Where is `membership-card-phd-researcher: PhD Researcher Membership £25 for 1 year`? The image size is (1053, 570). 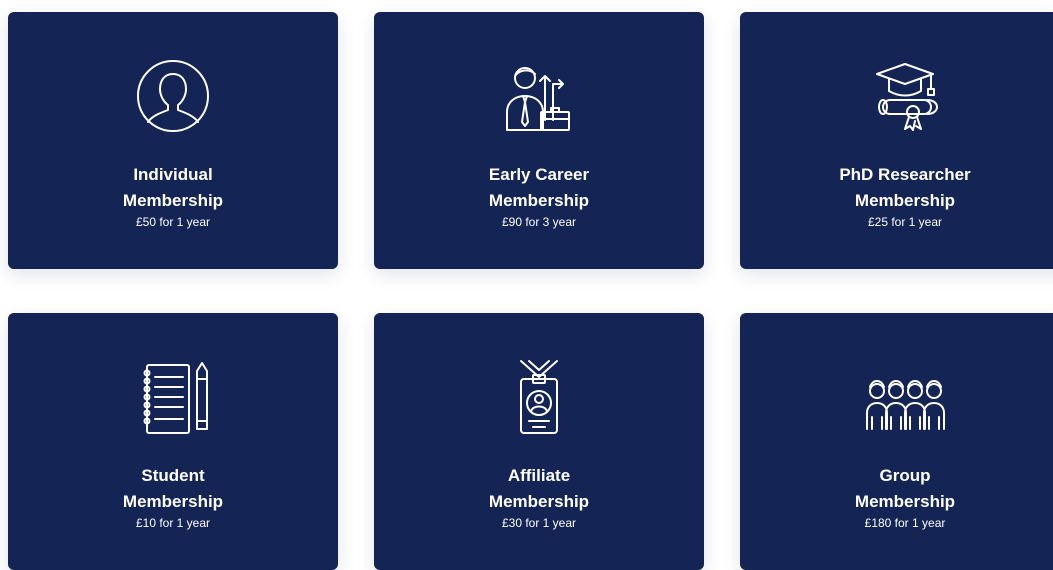 membership-card-phd-researcher: PhD Researcher Membership £25 for 1 year is located at coordinates (896, 140).